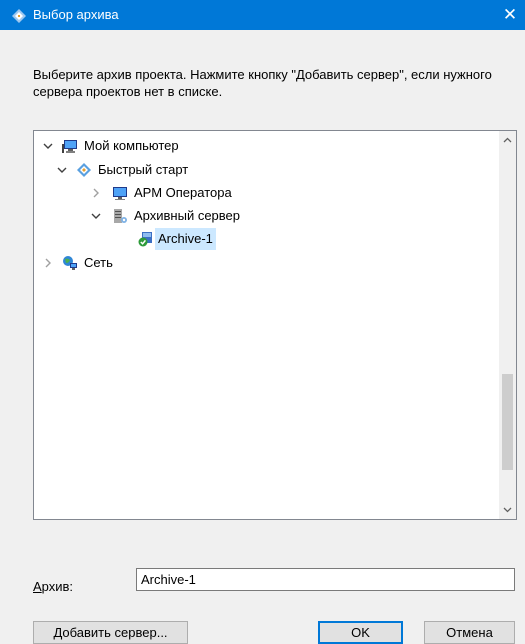 The image size is (525, 644). What do you see at coordinates (262, 15) in the screenshot?
I see `title-bar: Выбор архива ✕` at bounding box center [262, 15].